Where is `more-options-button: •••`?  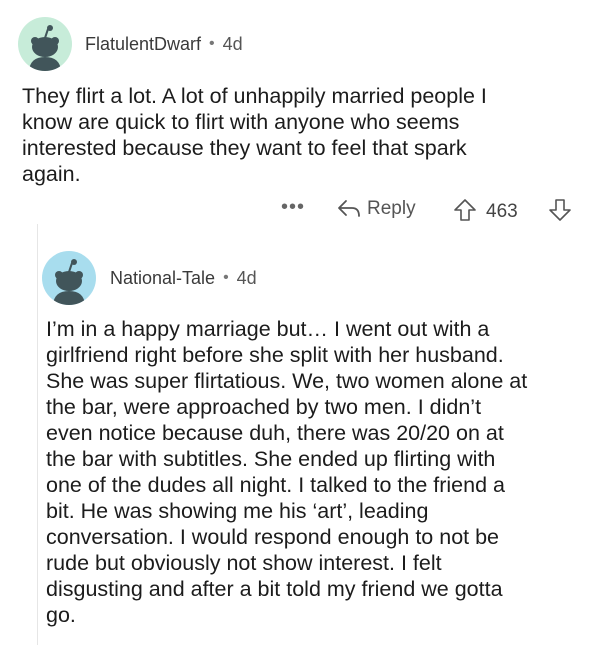
more-options-button: ••• is located at coordinates (293, 207).